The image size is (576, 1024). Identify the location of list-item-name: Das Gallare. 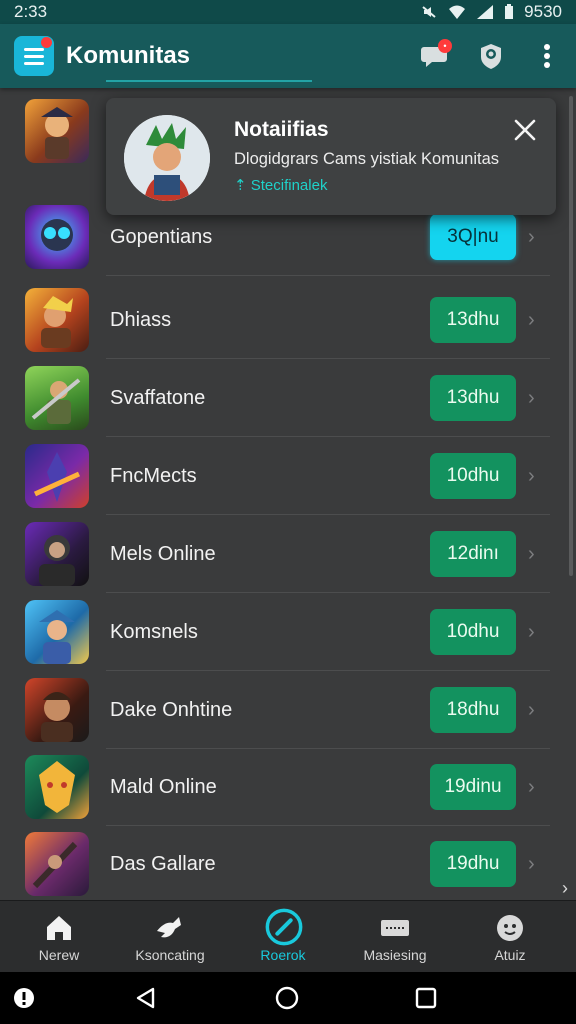
(163, 863).